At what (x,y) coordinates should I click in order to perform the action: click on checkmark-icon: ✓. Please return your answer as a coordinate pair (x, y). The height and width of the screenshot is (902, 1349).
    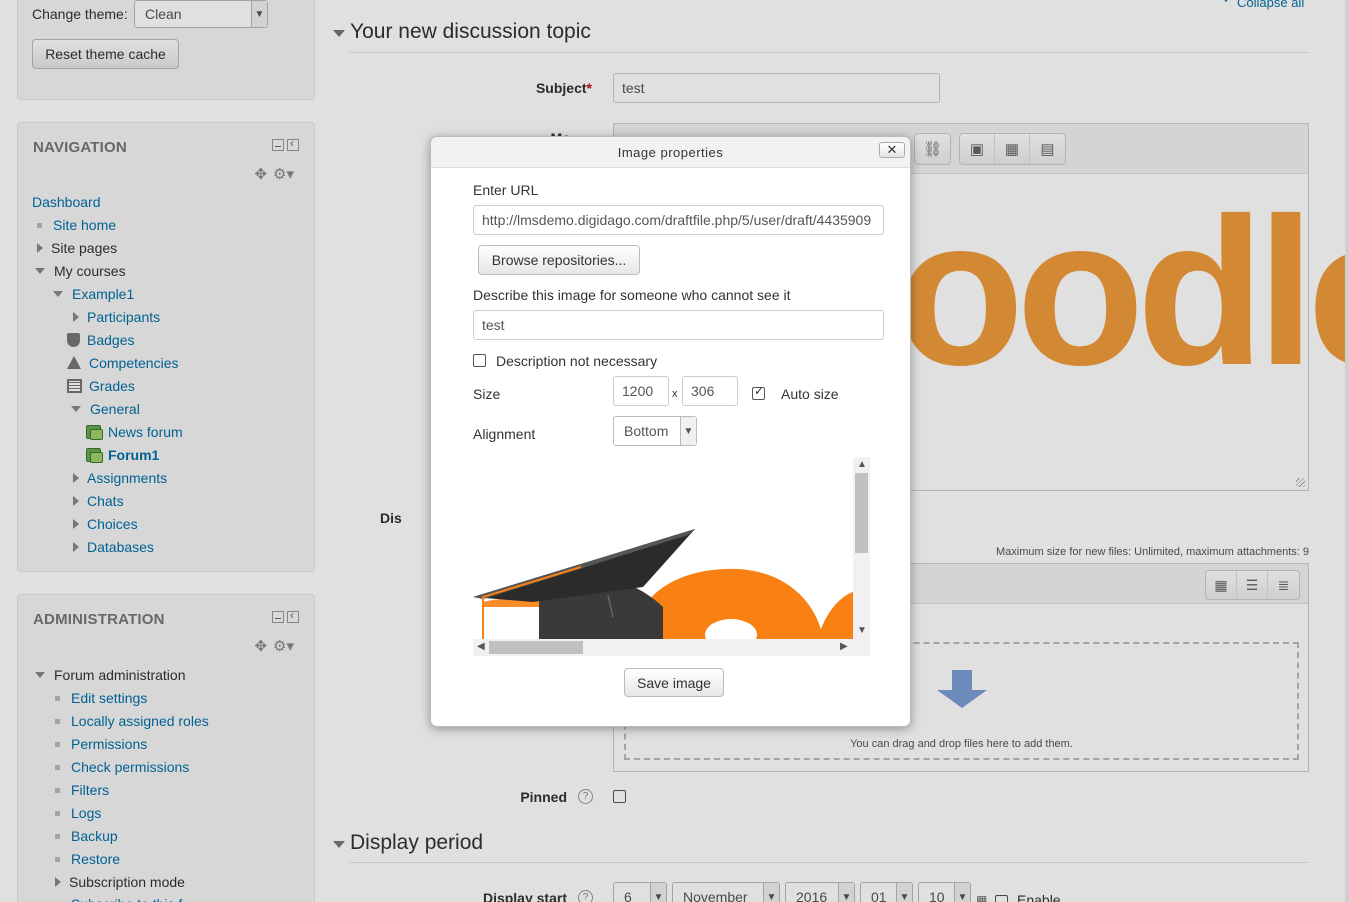
    Looking at the image, I should click on (759, 391).